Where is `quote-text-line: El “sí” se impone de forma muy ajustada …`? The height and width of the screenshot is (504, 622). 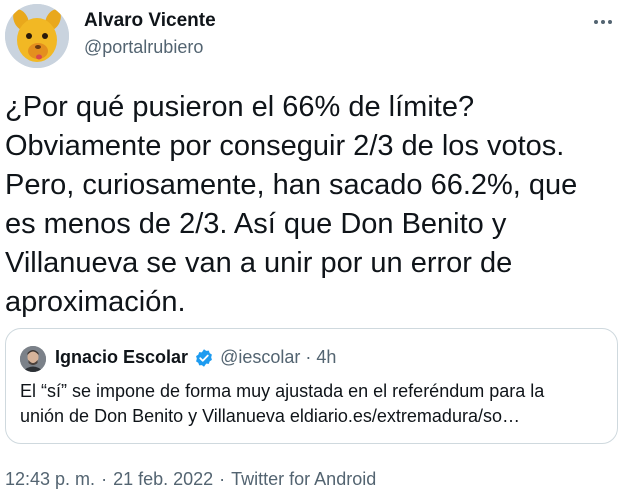
quote-text-line: El “sí” se impone de forma muy ajustada … is located at coordinates (282, 391).